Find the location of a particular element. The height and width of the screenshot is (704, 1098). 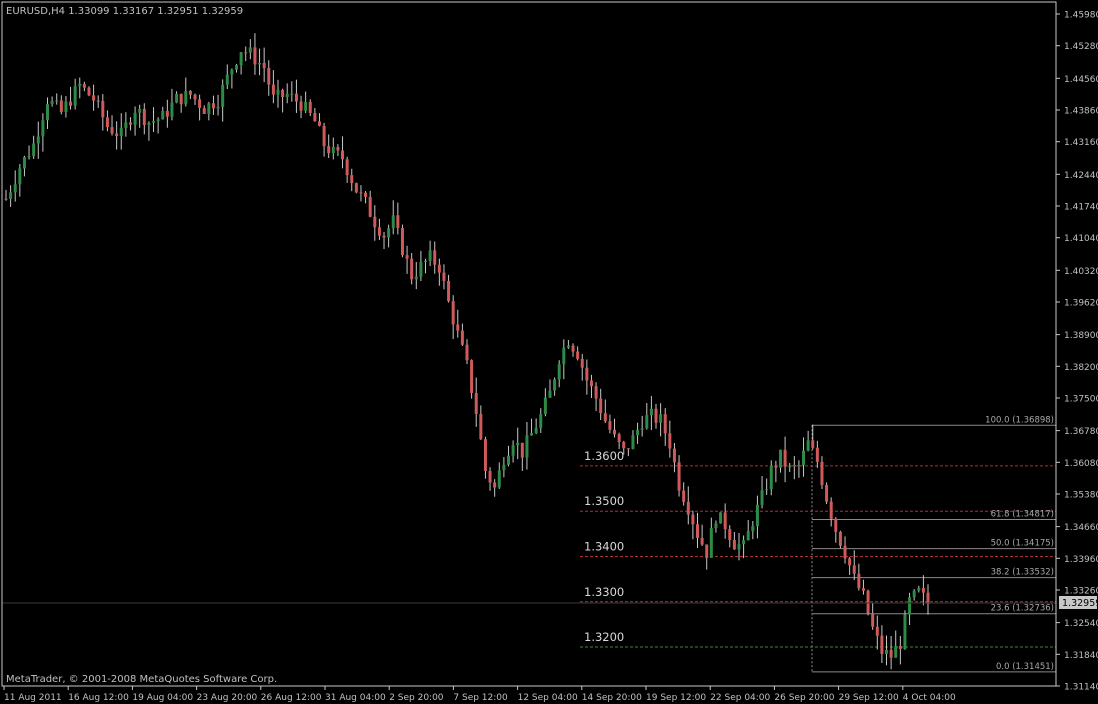

fib-level-label: 23.6 (1.32736) is located at coordinates (1022, 609).